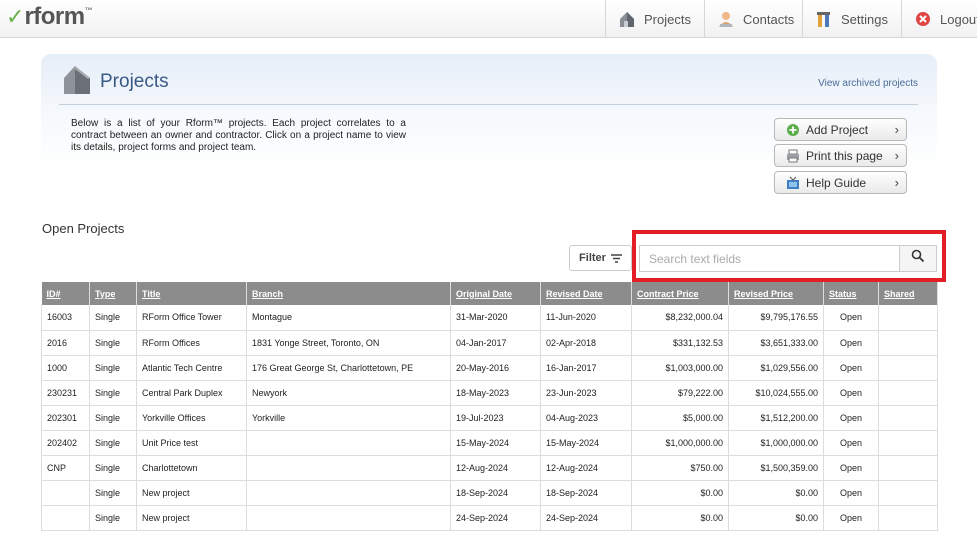 This screenshot has width=977, height=538. What do you see at coordinates (958, 19) in the screenshot?
I see `nav-logout-label: Logout` at bounding box center [958, 19].